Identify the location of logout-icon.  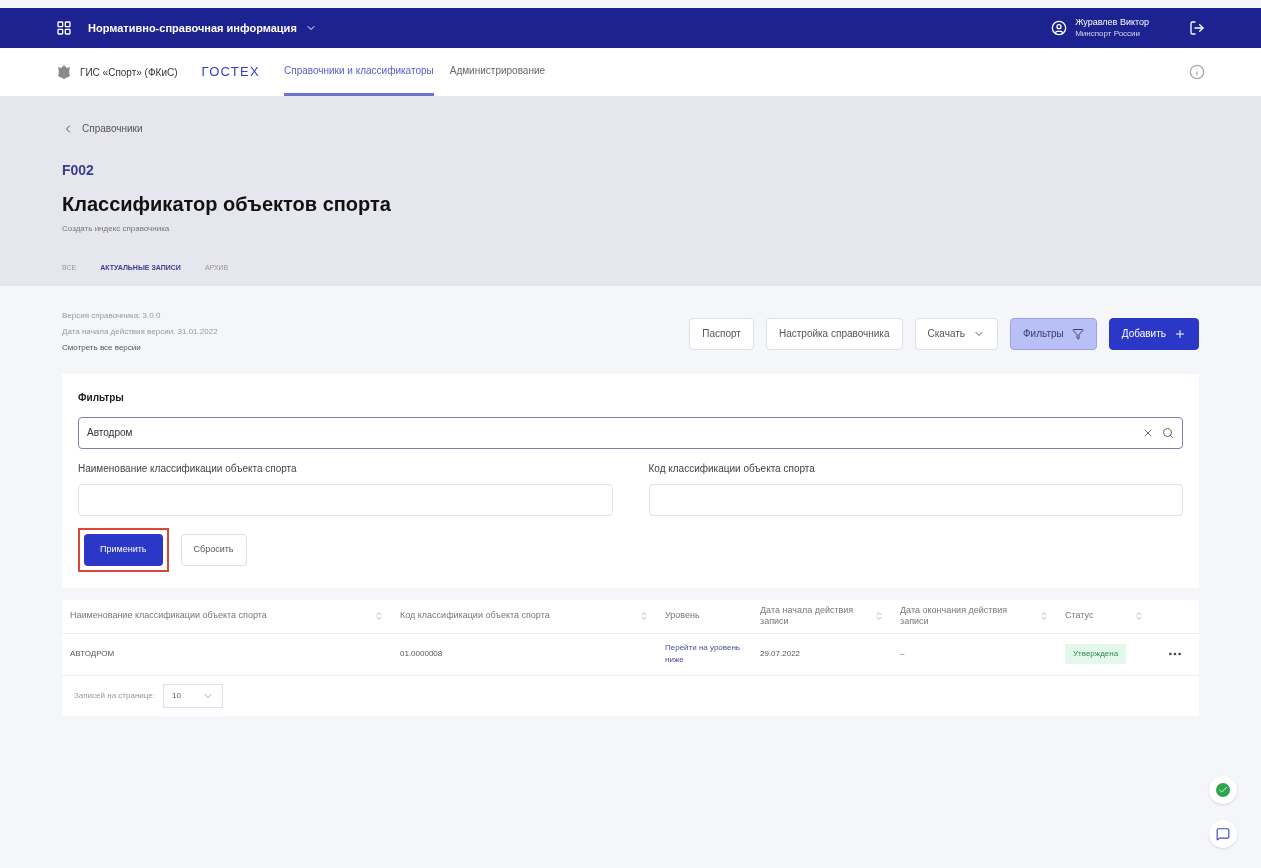
(1197, 28).